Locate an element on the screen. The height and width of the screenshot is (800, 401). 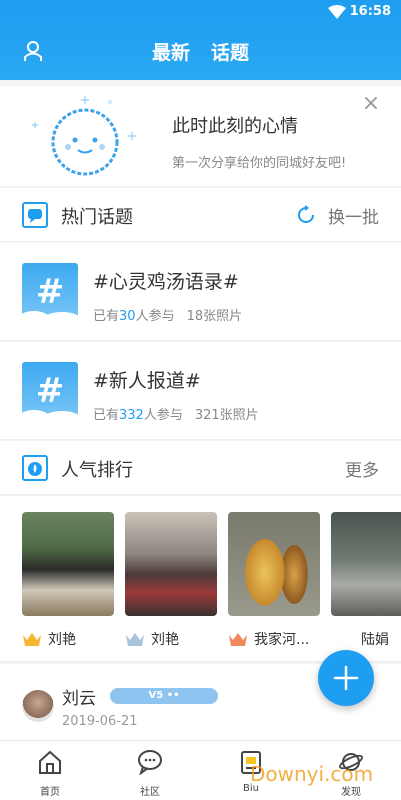
nav-tabs: 最新 话题 is located at coordinates (200, 51).